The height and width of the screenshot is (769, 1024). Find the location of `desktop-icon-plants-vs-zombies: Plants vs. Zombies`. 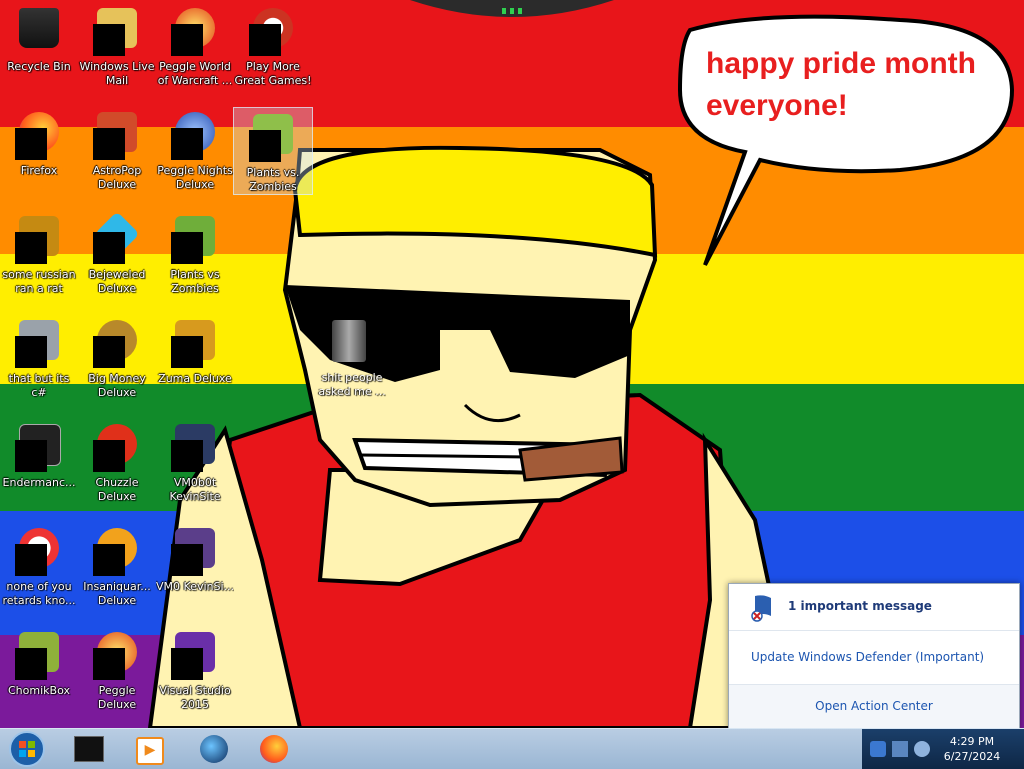

desktop-icon-plants-vs-zombies: Plants vs. Zombies is located at coordinates (273, 151).